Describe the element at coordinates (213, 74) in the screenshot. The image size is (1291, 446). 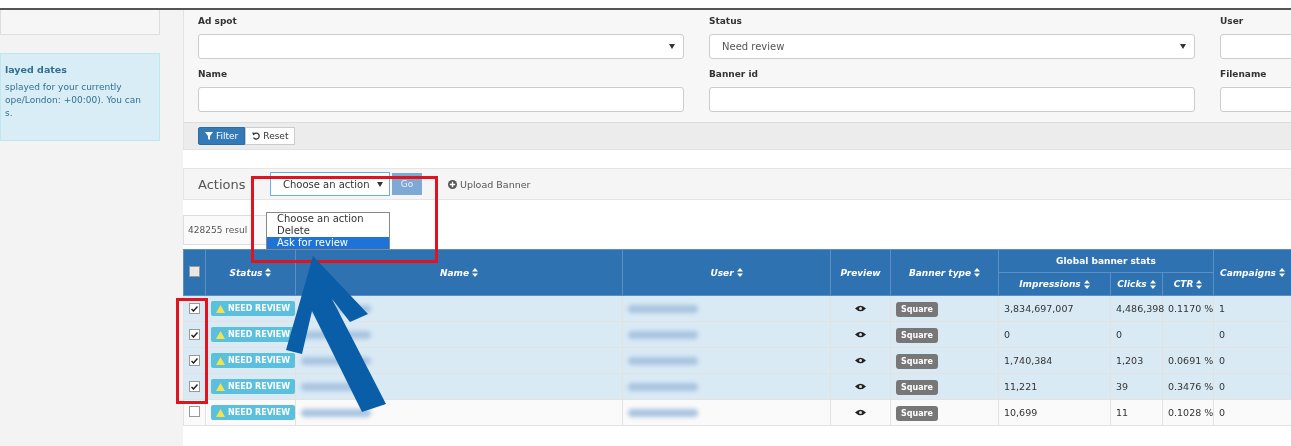
I see `field-label: Name` at that location.